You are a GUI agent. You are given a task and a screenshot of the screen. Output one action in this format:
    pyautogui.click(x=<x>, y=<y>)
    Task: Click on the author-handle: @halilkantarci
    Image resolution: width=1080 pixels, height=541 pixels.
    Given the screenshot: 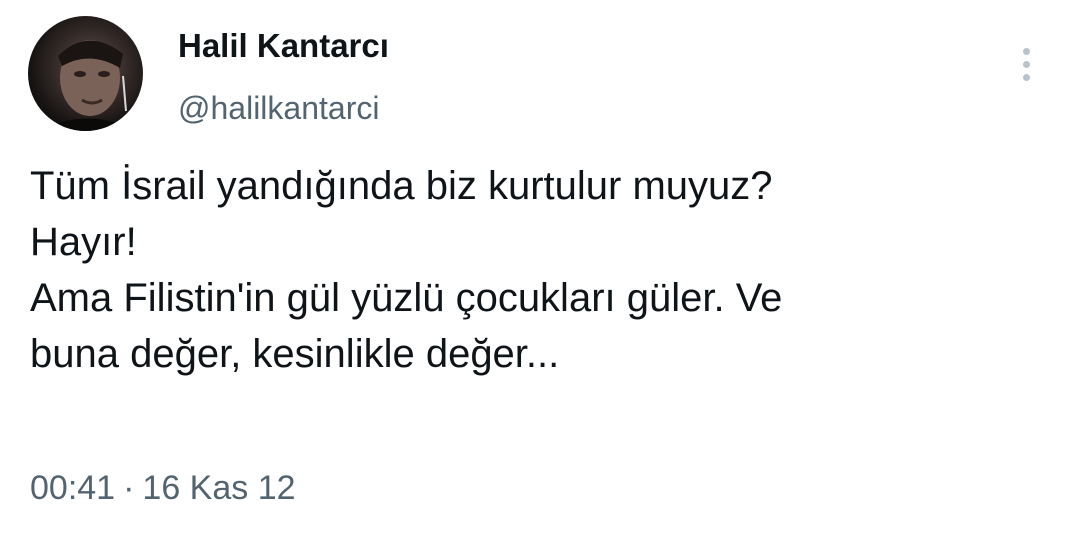 What is the action you would take?
    pyautogui.click(x=283, y=108)
    